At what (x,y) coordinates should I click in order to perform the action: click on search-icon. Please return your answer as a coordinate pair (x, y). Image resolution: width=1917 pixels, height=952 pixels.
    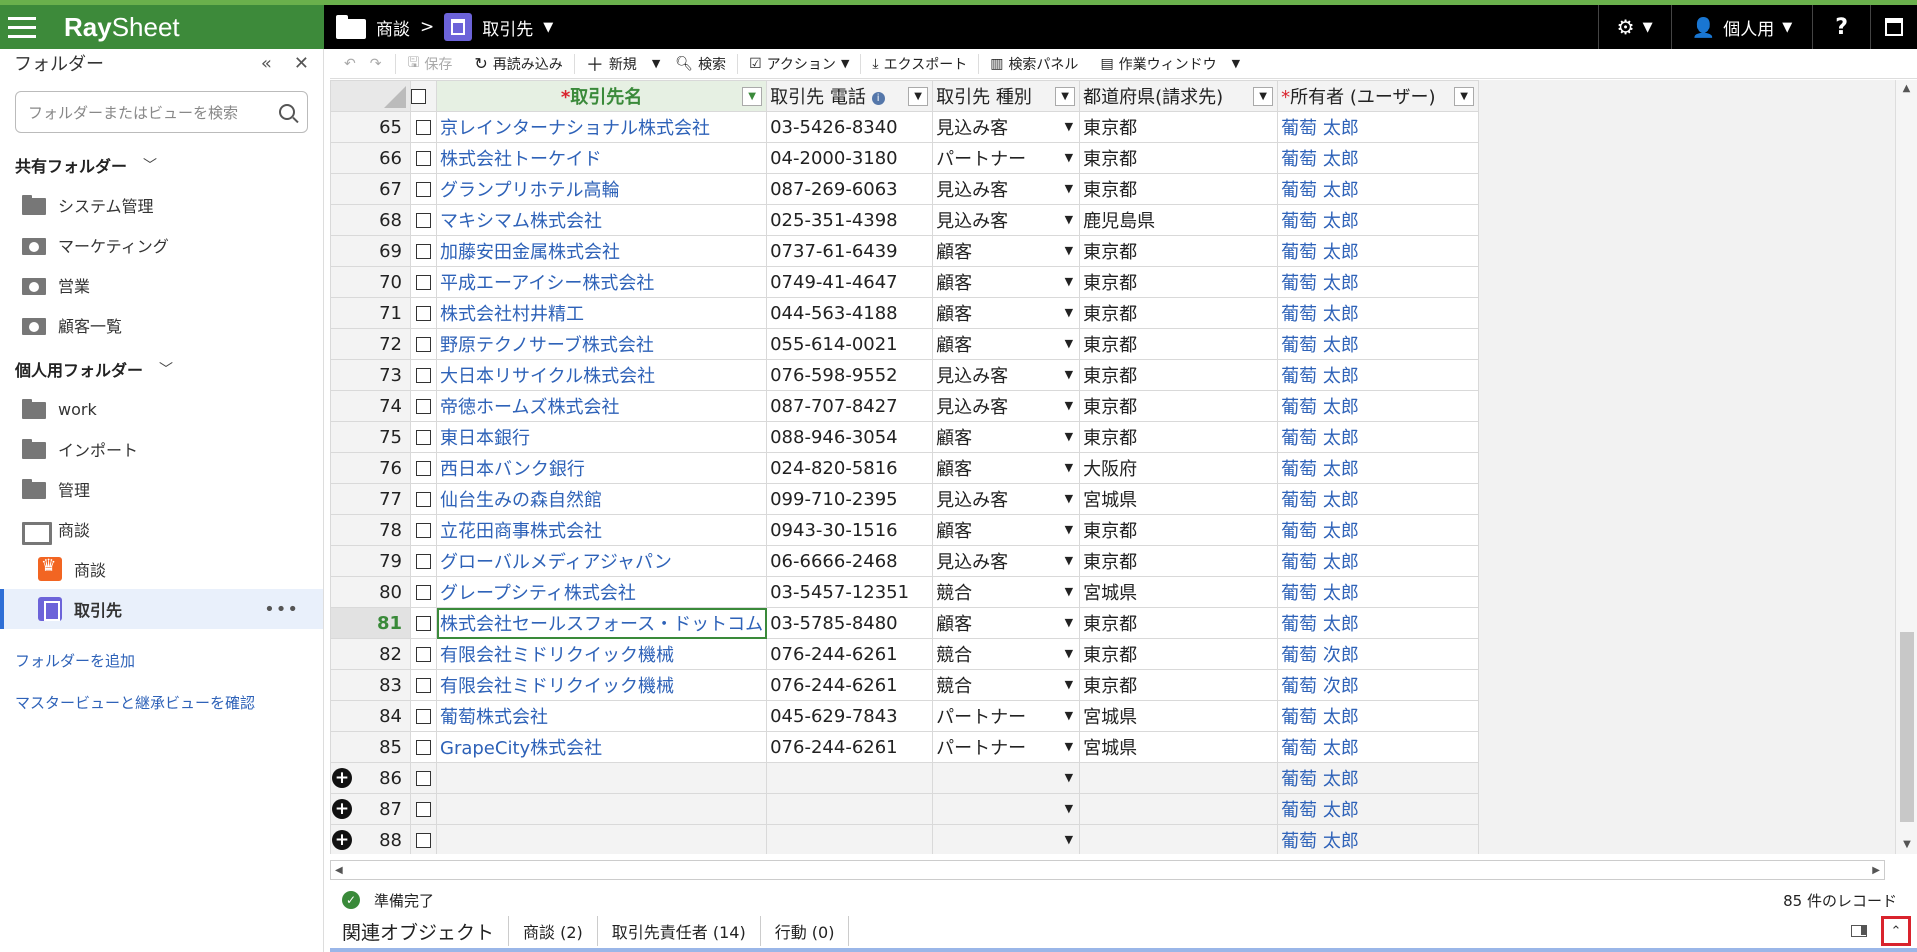
    Looking at the image, I should click on (287, 112).